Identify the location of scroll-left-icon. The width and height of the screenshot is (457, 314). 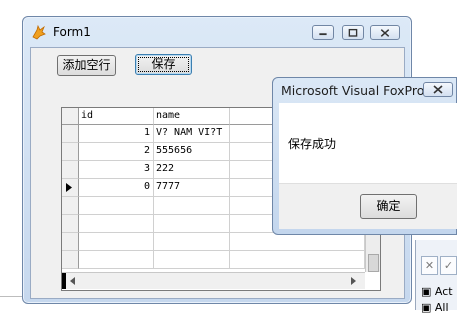
(73, 281).